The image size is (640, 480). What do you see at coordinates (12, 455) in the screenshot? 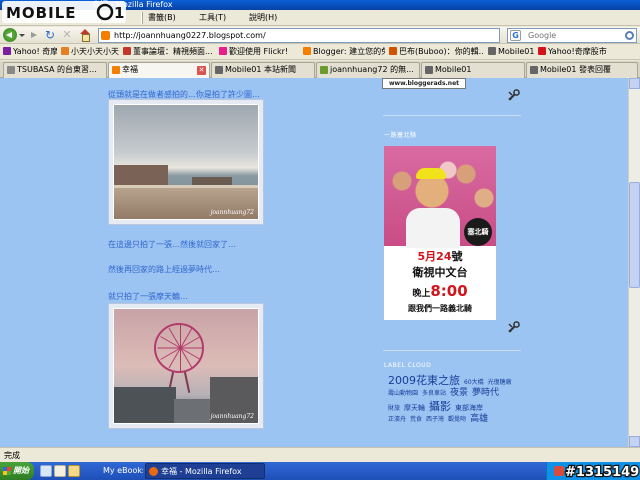
I see `status-text: 完成` at bounding box center [12, 455].